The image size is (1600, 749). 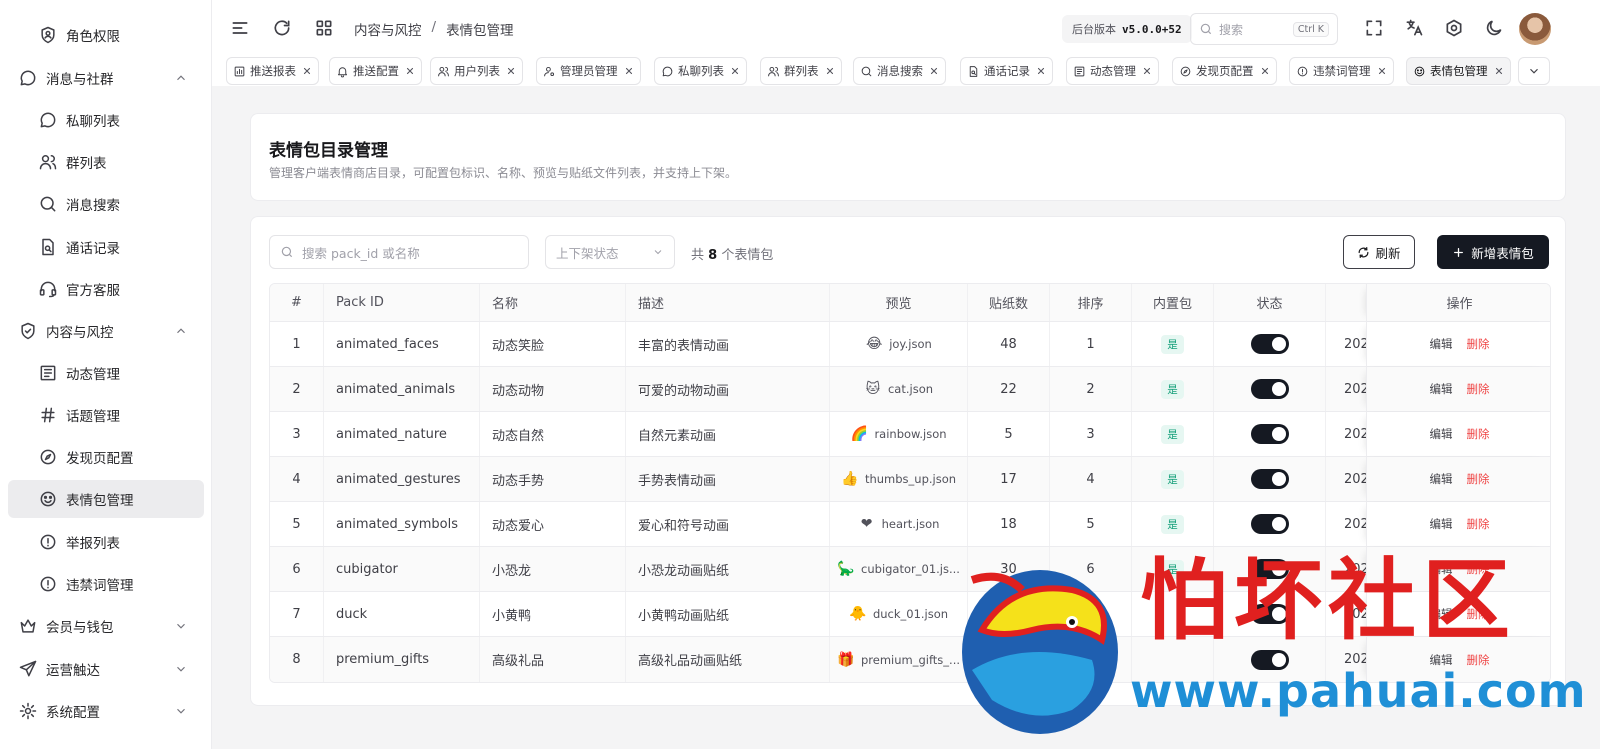 I want to click on sidebar-item: 消息与社群, so click(x=106, y=78).